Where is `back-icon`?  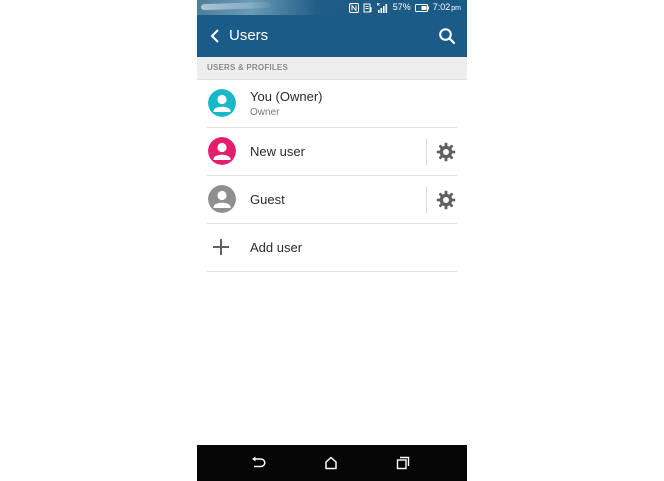 back-icon is located at coordinates (259, 462).